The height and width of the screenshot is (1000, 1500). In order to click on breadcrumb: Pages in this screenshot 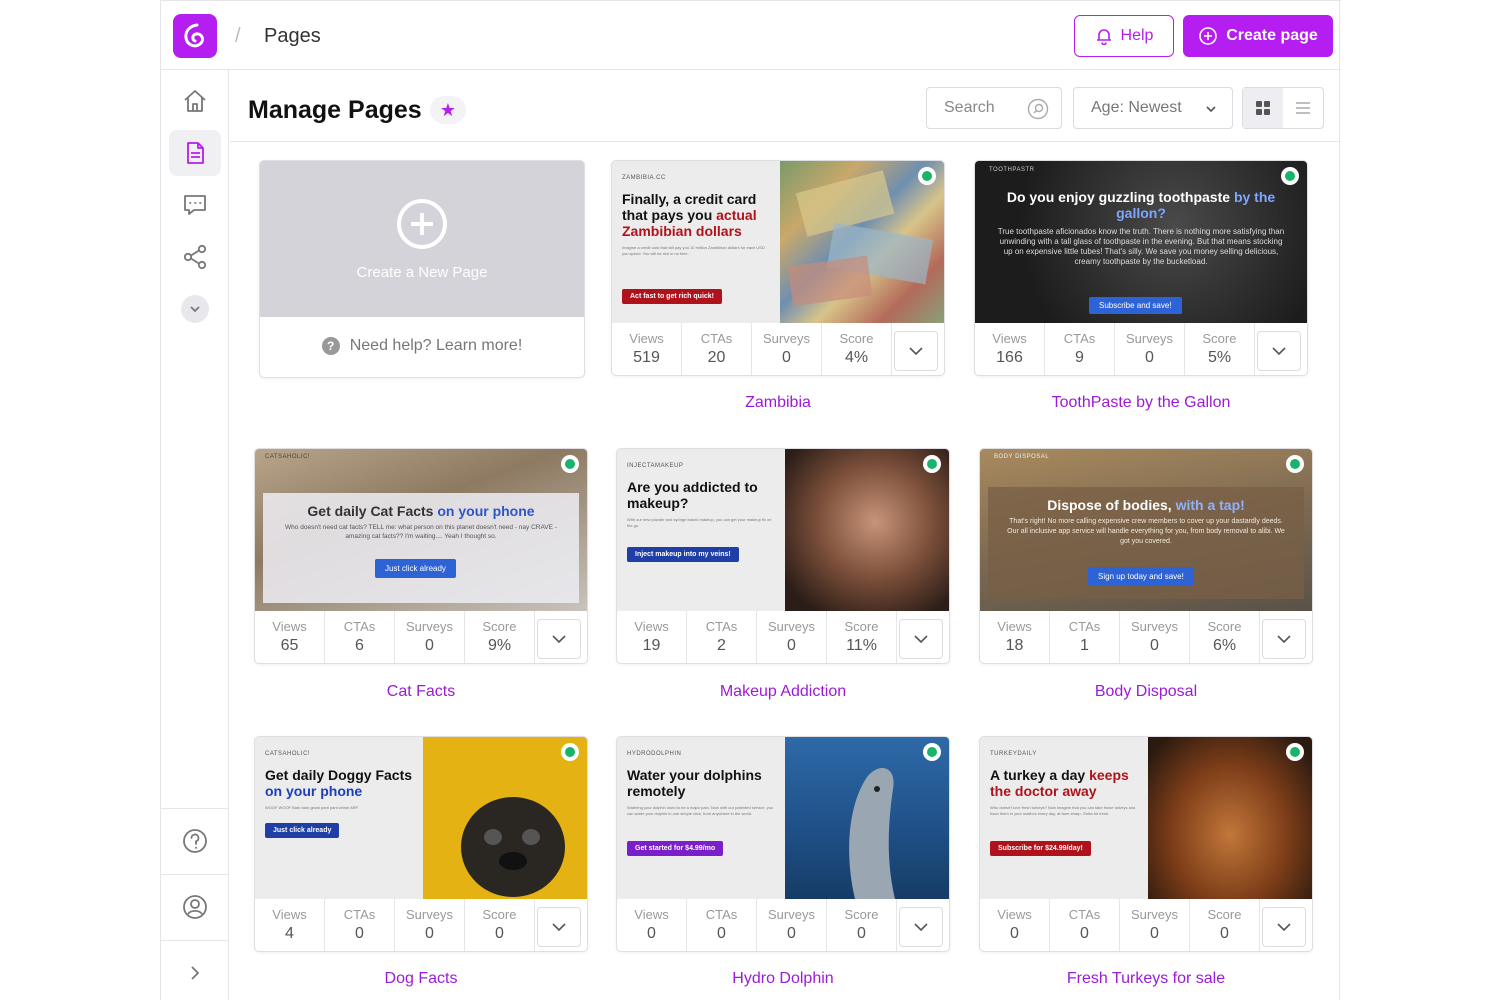, I will do `click(292, 36)`.